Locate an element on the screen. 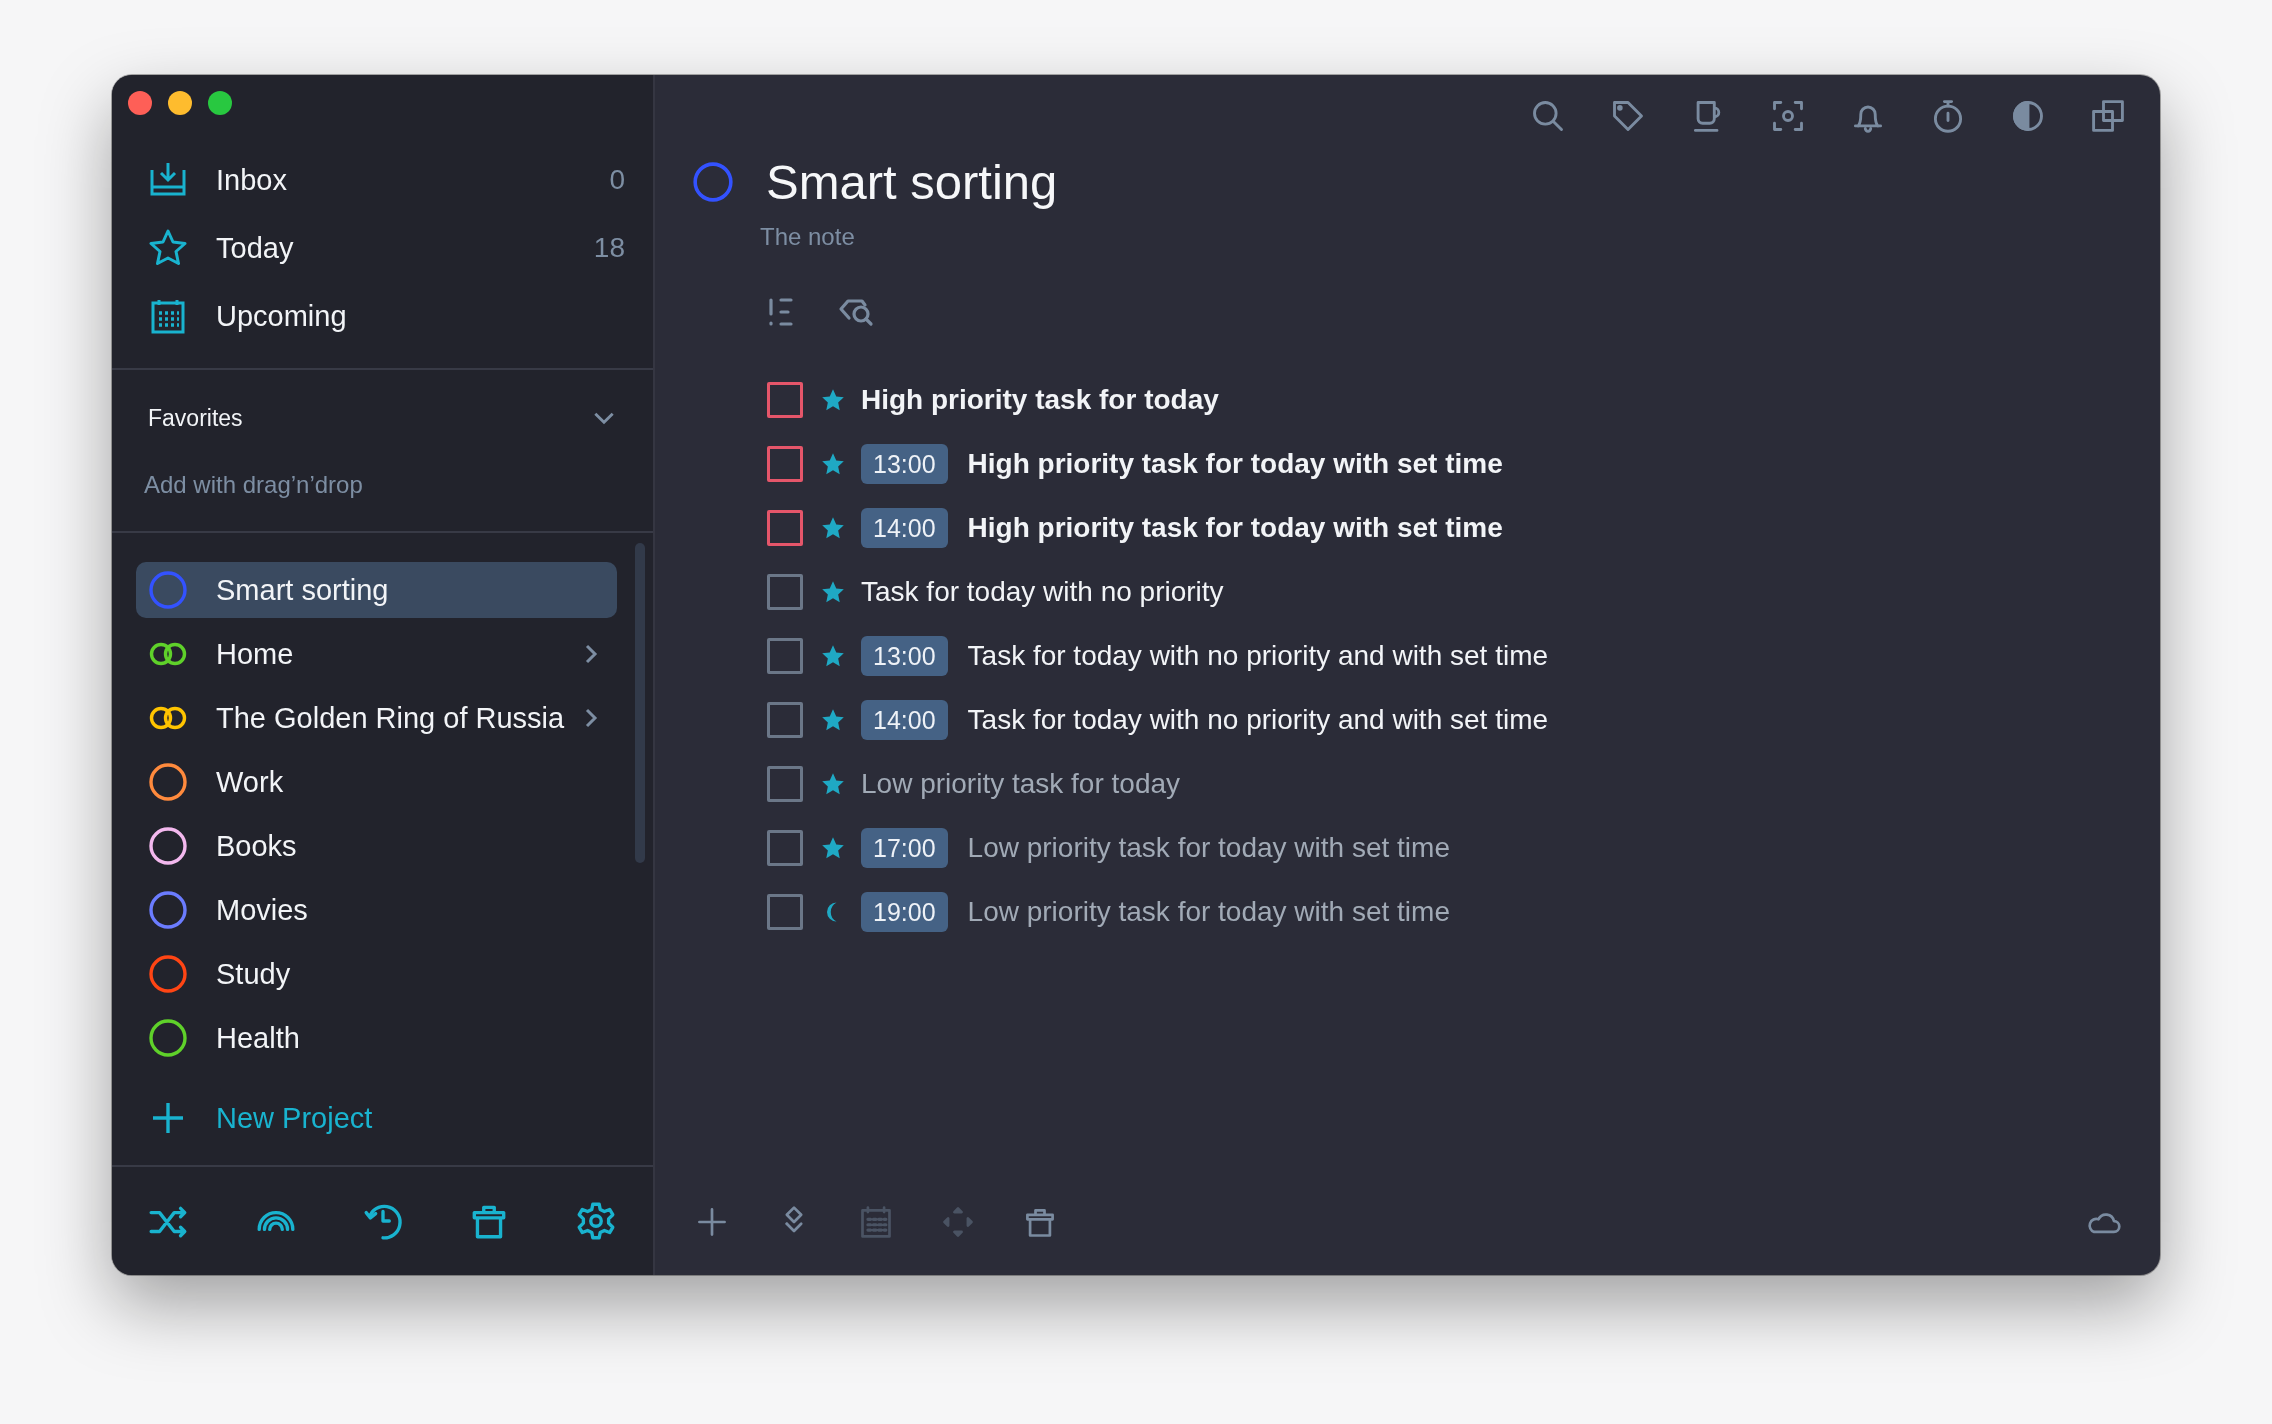 The height and width of the screenshot is (1424, 2272). task-title: Task for today with no priority is located at coordinates (1042, 592).